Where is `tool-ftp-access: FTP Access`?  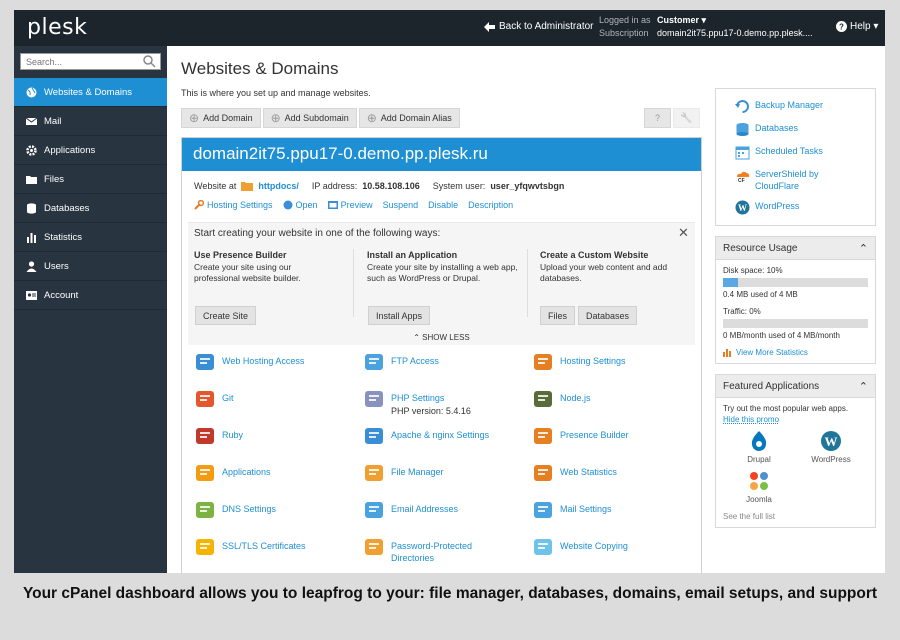
tool-ftp-access: FTP Access is located at coordinates (401, 362).